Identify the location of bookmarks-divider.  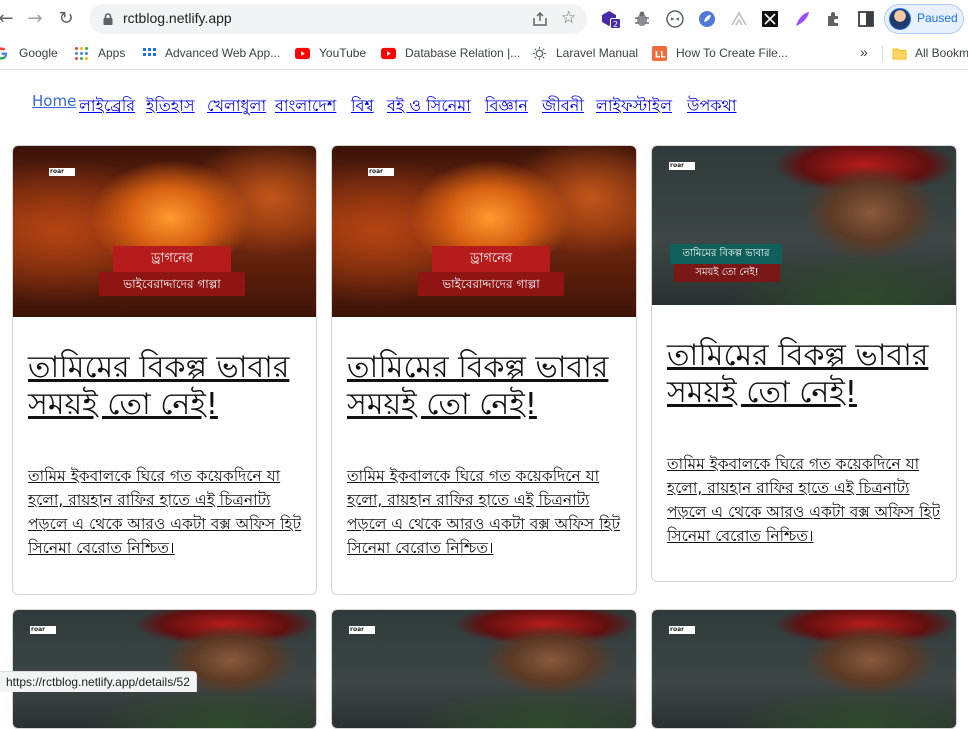
(882, 54).